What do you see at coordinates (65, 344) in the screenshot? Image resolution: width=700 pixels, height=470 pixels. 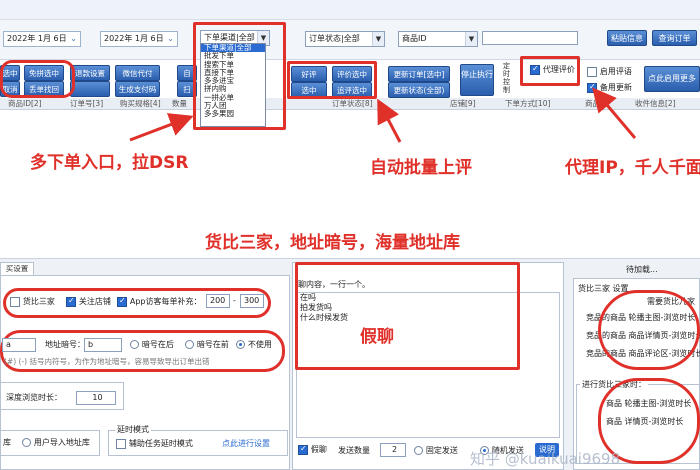 I see `address-code-label: 地址暗号：` at bounding box center [65, 344].